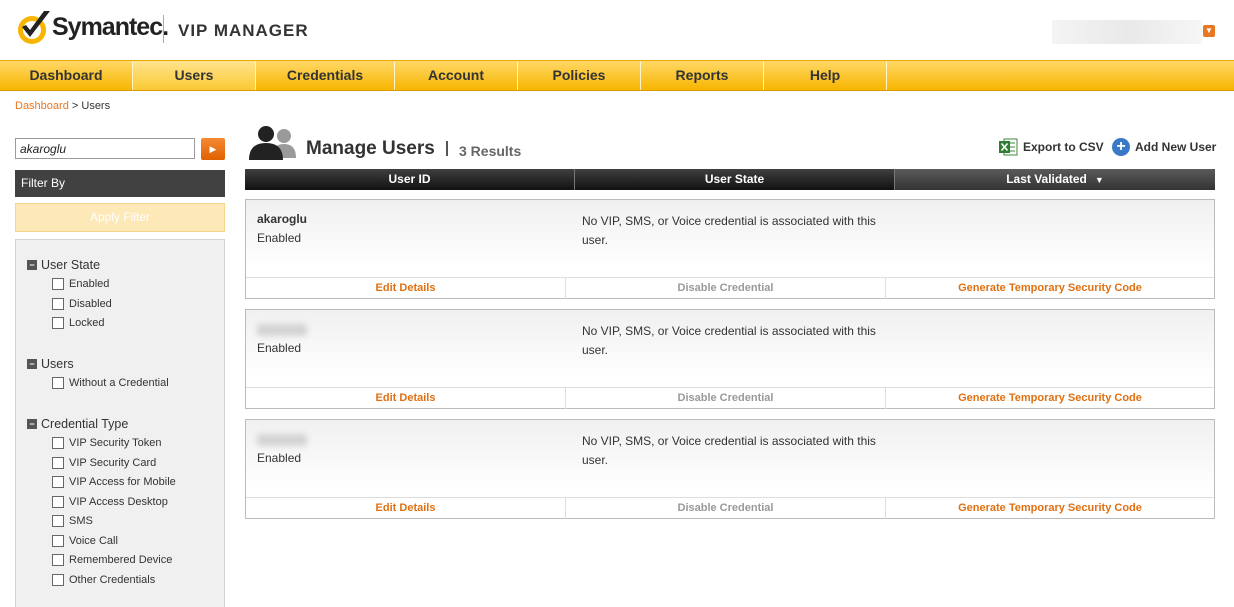  Describe the element at coordinates (107, 443) in the screenshot. I see `filter-option-vip-security-token: VIP Security Token` at that location.